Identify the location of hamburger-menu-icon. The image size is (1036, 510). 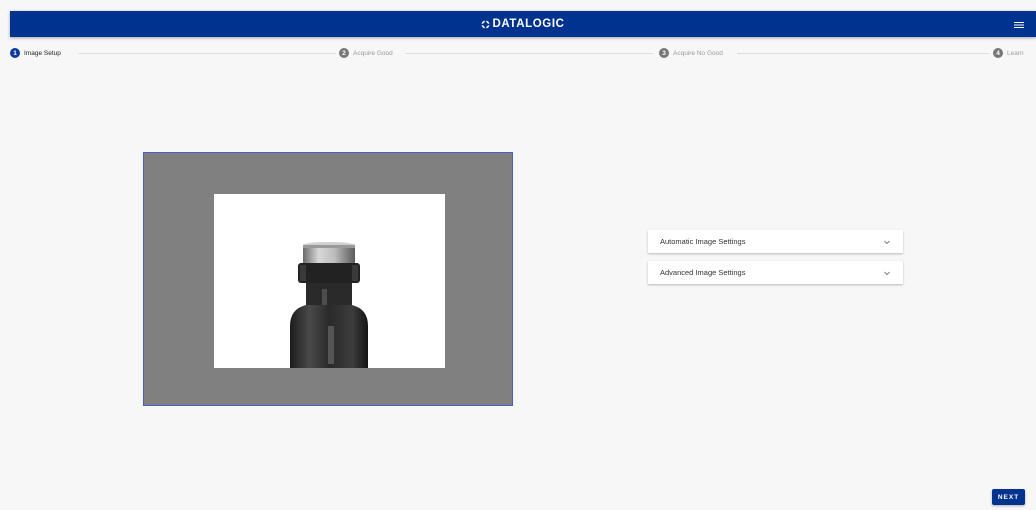
(1019, 24).